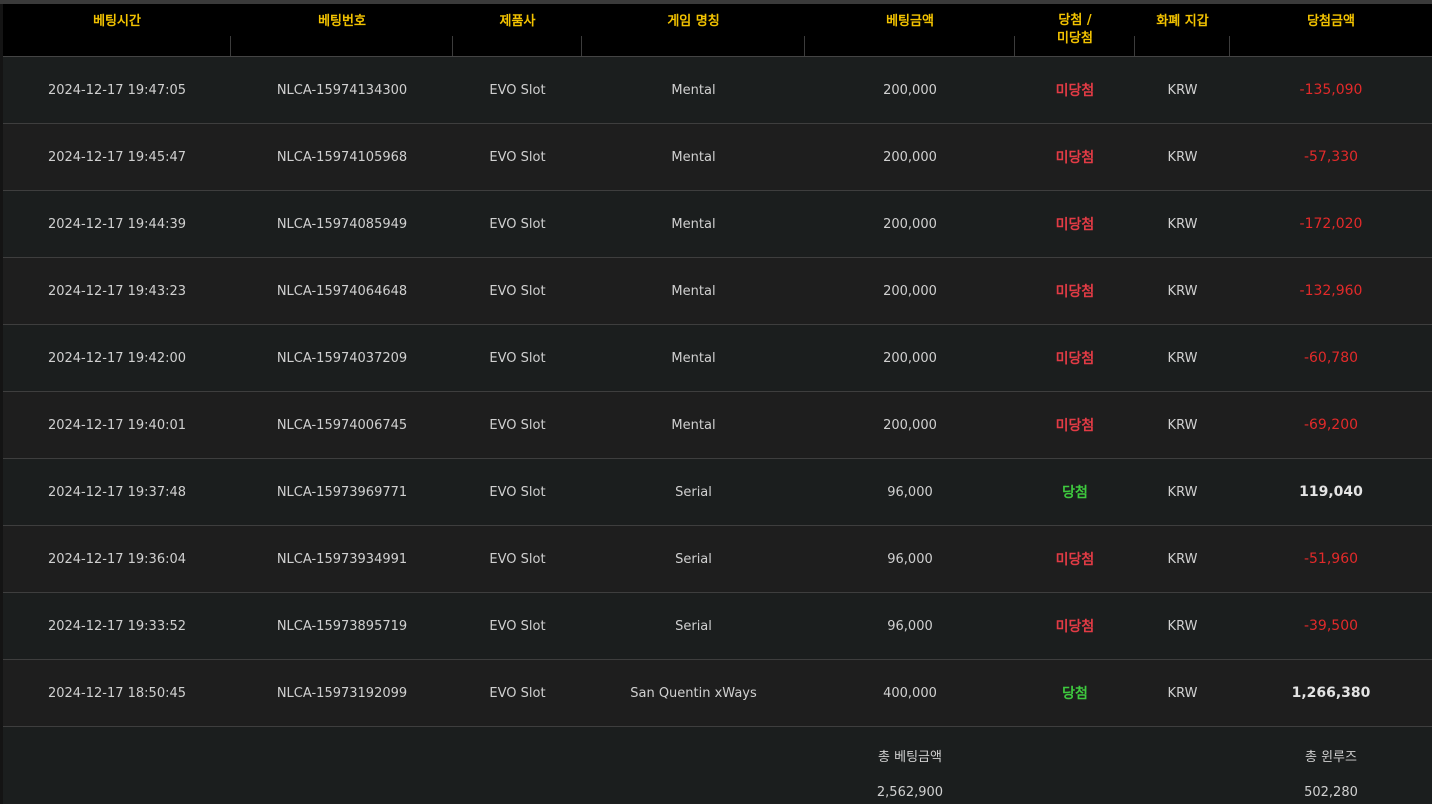 This screenshot has height=804, width=1432. Describe the element at coordinates (910, 30) in the screenshot. I see `column-header-bet-amount: 베팅금액` at that location.